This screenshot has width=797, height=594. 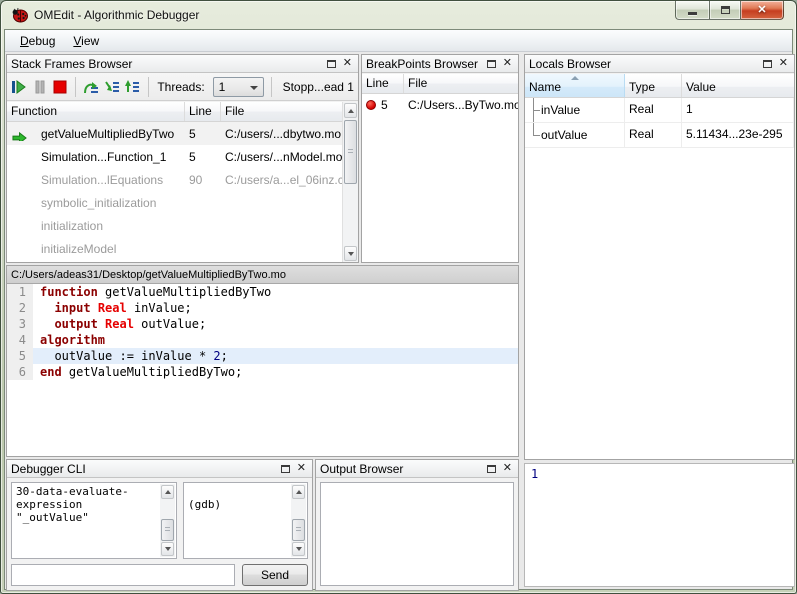 What do you see at coordinates (19, 87) in the screenshot?
I see `resume-icon` at bounding box center [19, 87].